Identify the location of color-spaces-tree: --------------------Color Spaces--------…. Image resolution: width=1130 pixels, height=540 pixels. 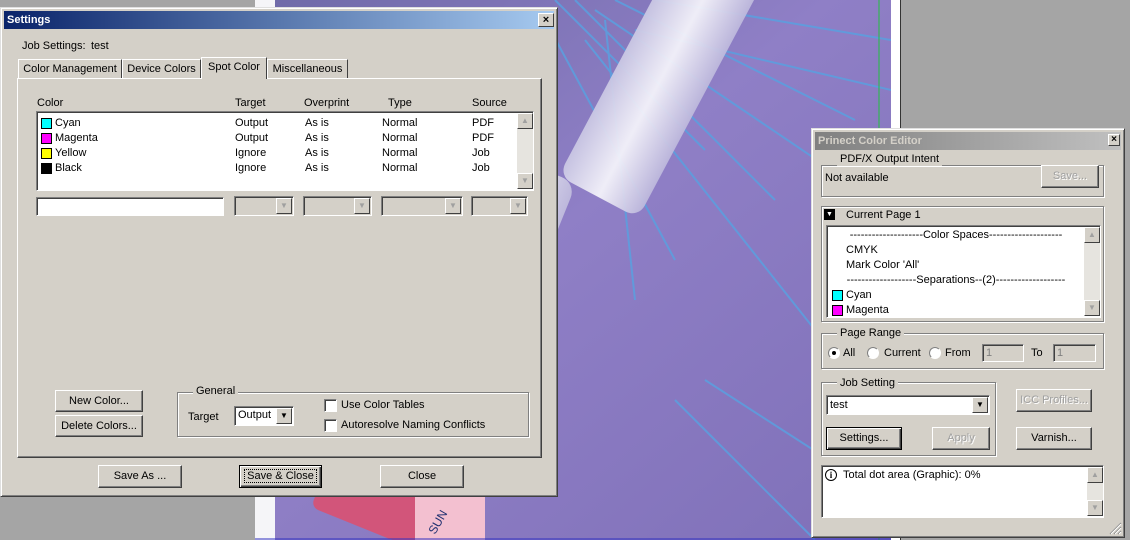
(963, 271).